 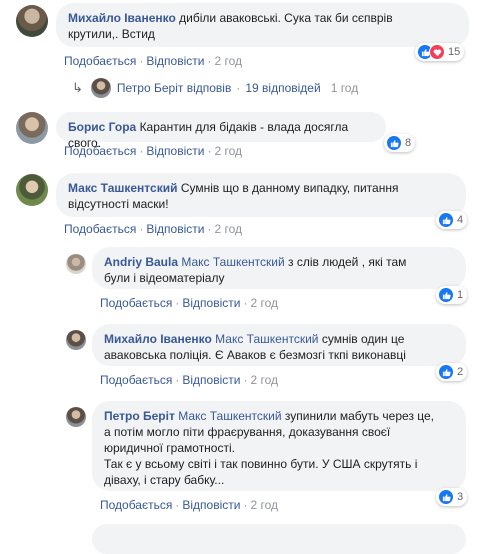 What do you see at coordinates (118, 204) in the screenshot?
I see `comment-text: відсутності маски!` at bounding box center [118, 204].